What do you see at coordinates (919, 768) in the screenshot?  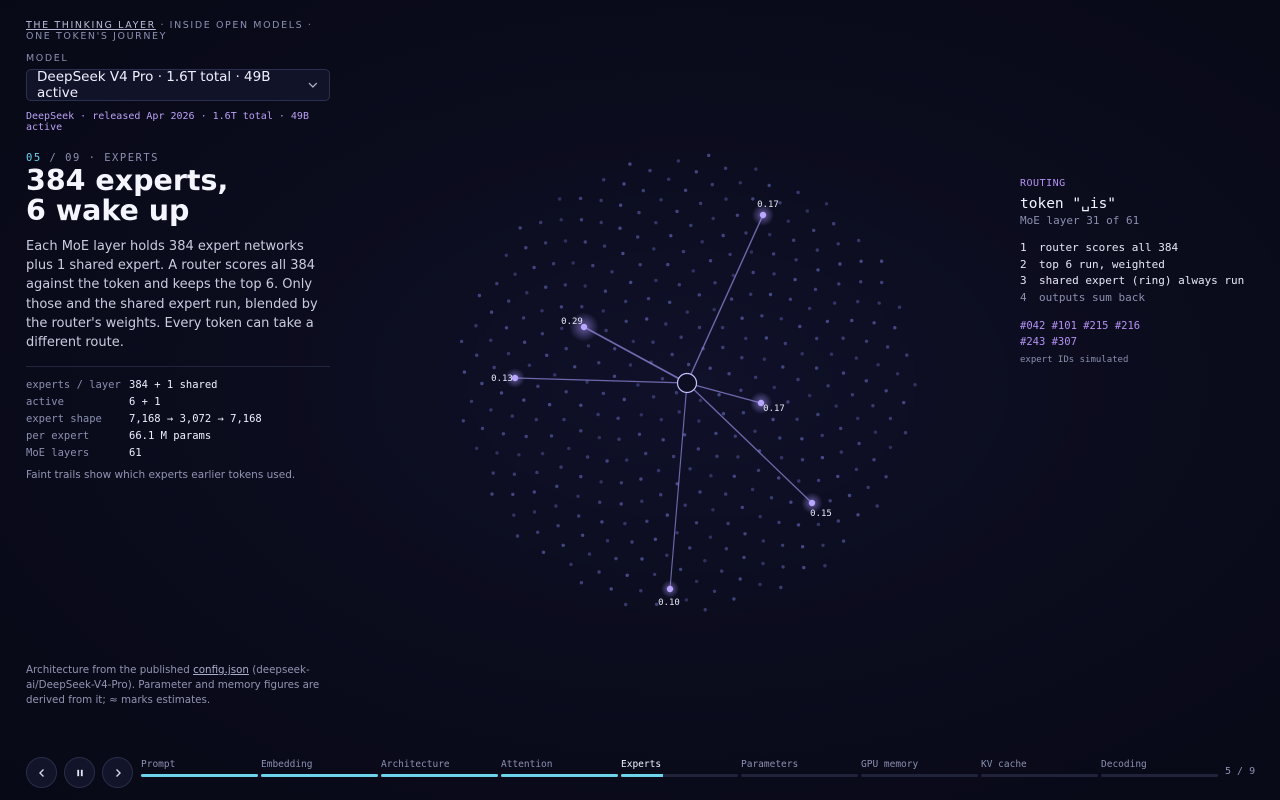 I see `nav-step-gpu-memory: GPU memory` at bounding box center [919, 768].